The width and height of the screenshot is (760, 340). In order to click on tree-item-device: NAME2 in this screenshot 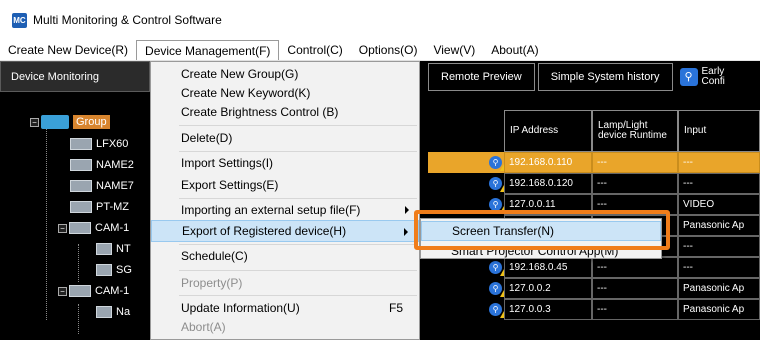, I will do `click(102, 165)`.